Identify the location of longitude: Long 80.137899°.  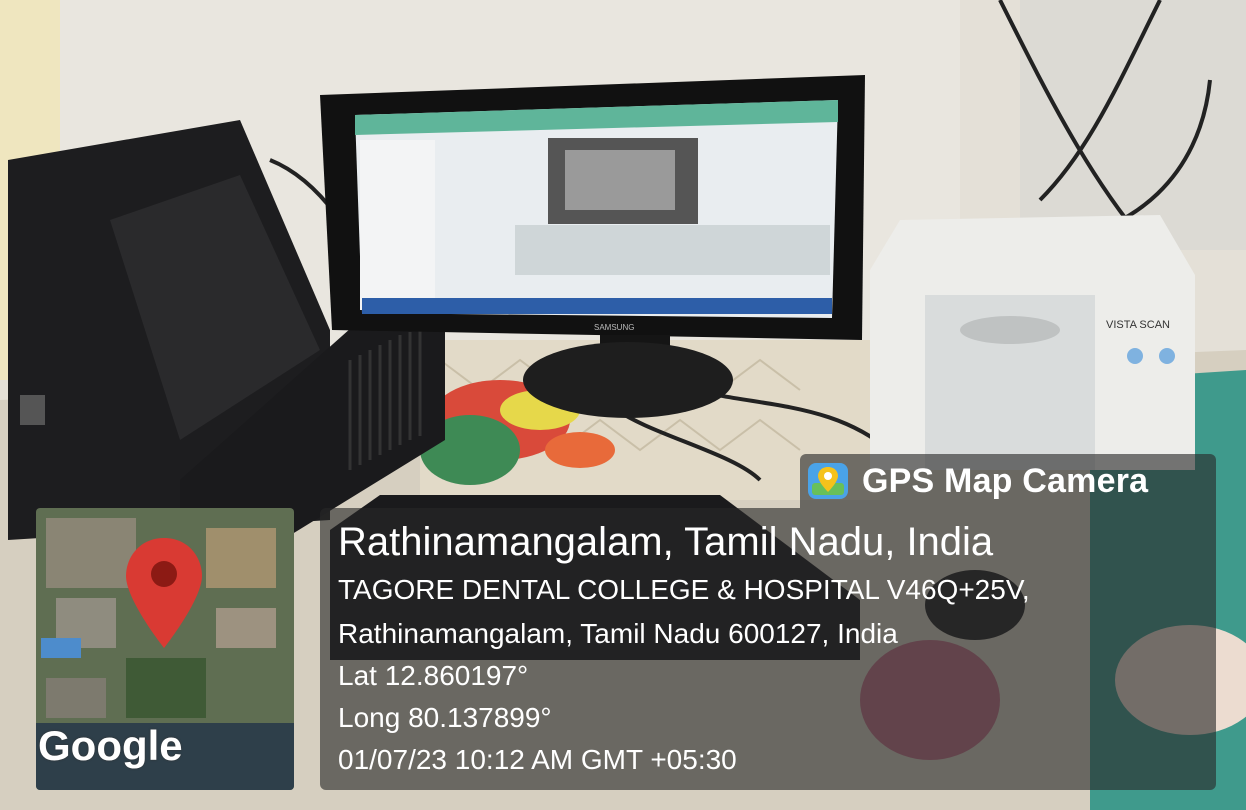
(445, 717).